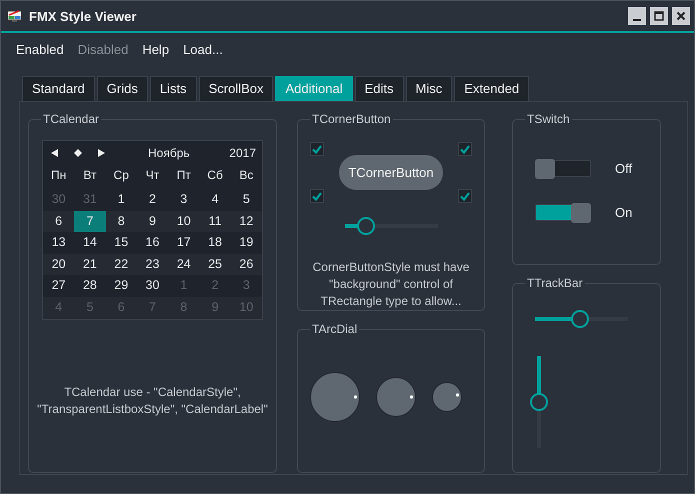 This screenshot has height=494, width=695. What do you see at coordinates (58, 243) in the screenshot?
I see `day-cell: 13` at bounding box center [58, 243].